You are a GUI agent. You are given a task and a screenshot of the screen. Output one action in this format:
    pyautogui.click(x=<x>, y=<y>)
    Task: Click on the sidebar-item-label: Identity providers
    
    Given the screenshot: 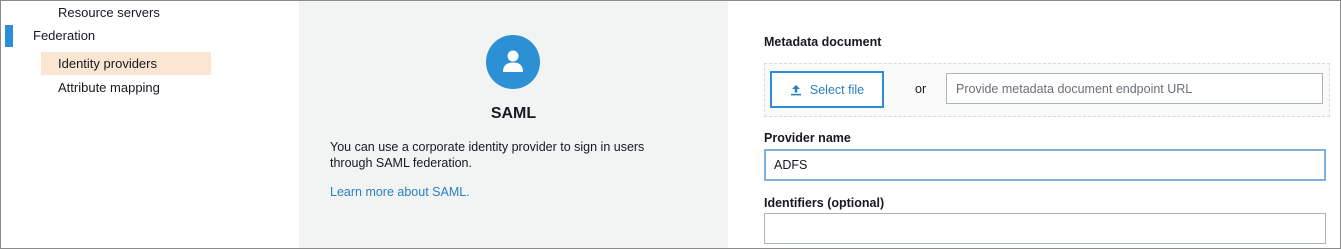 What is the action you would take?
    pyautogui.click(x=107, y=63)
    